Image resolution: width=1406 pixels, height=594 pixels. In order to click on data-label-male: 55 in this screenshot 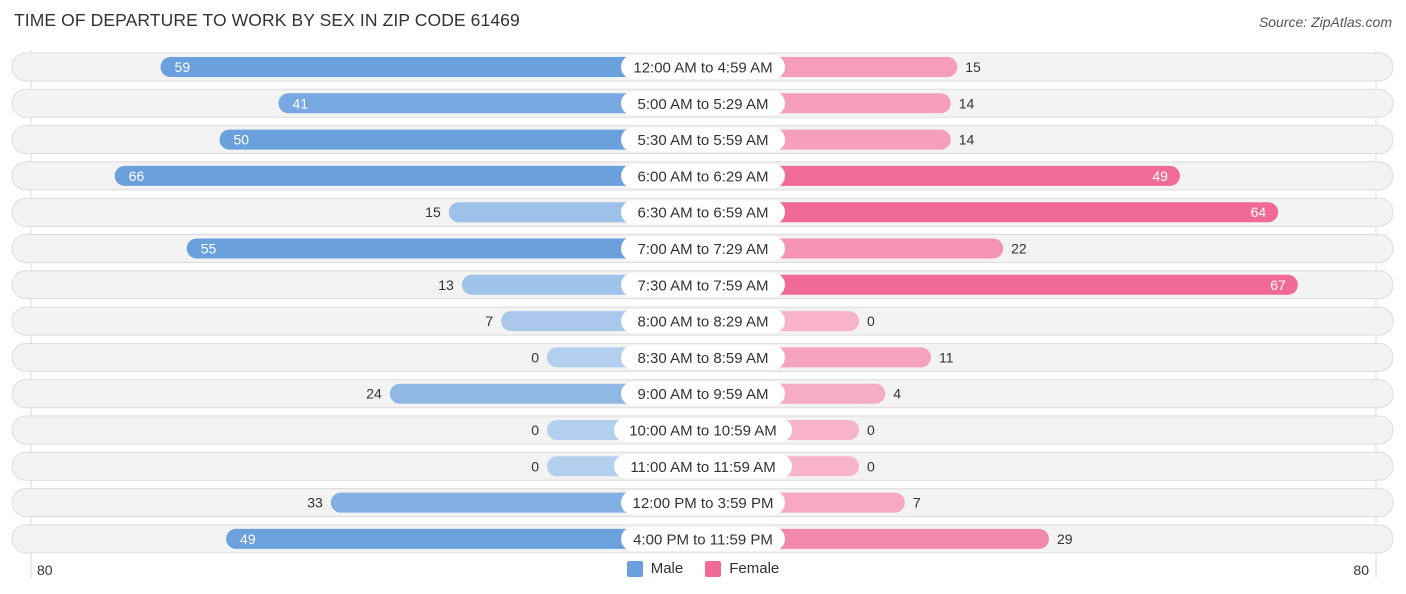, I will do `click(209, 249)`.